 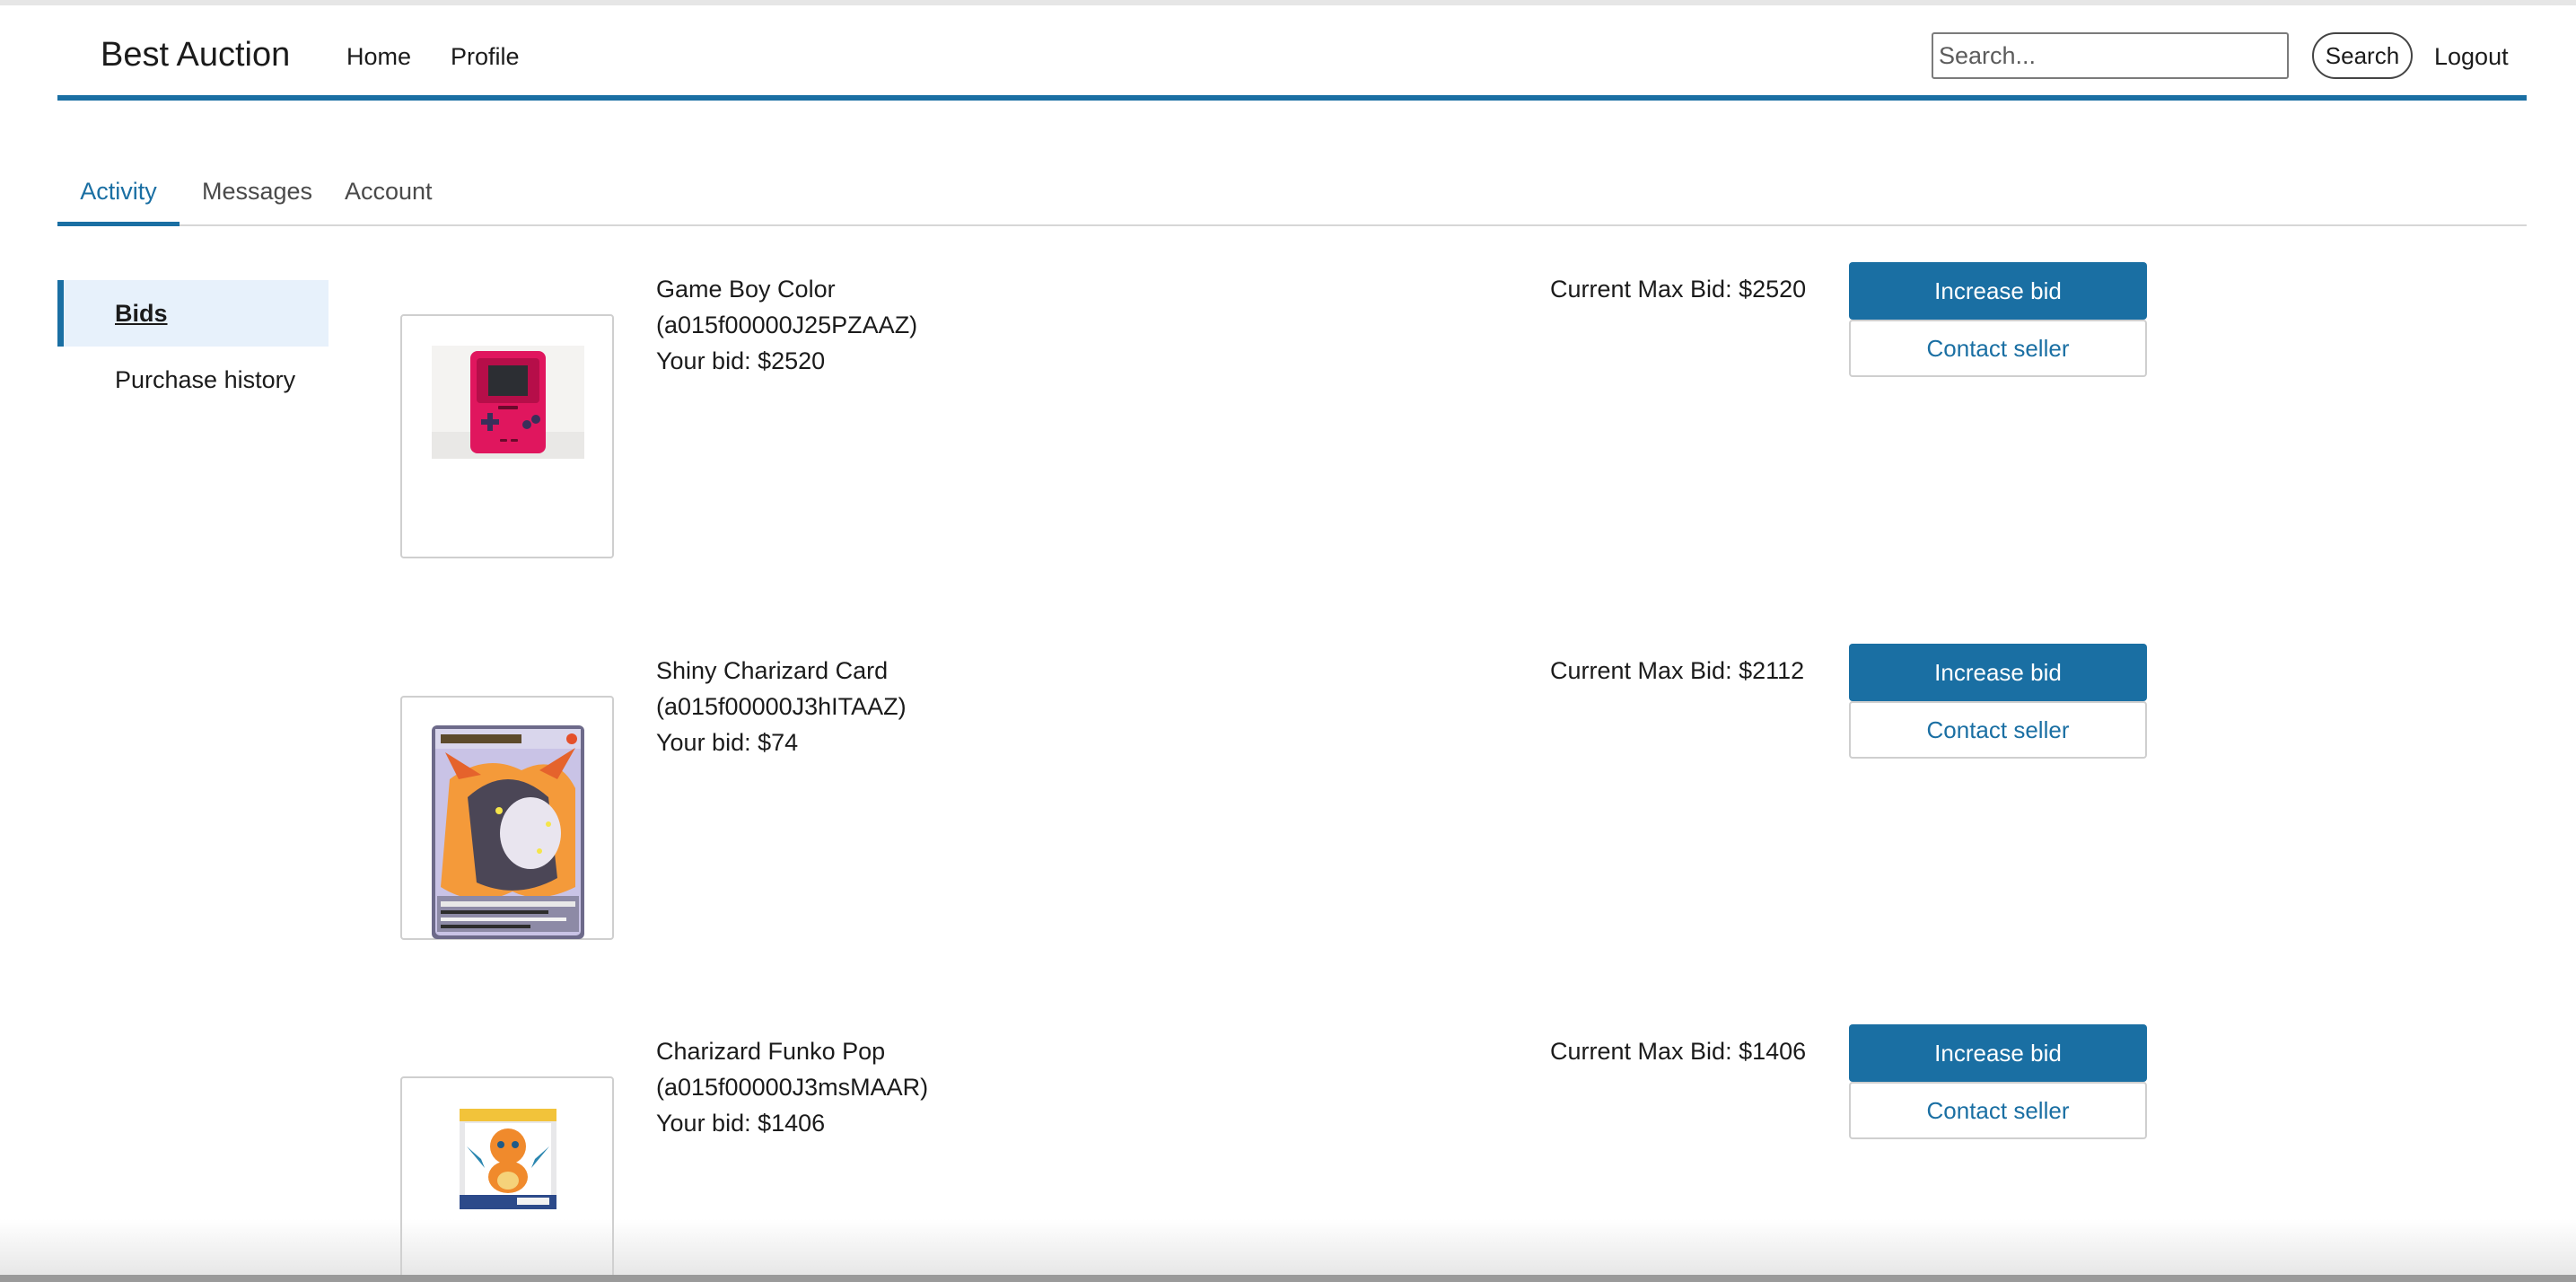 I want to click on search-button: Search, so click(x=2362, y=55).